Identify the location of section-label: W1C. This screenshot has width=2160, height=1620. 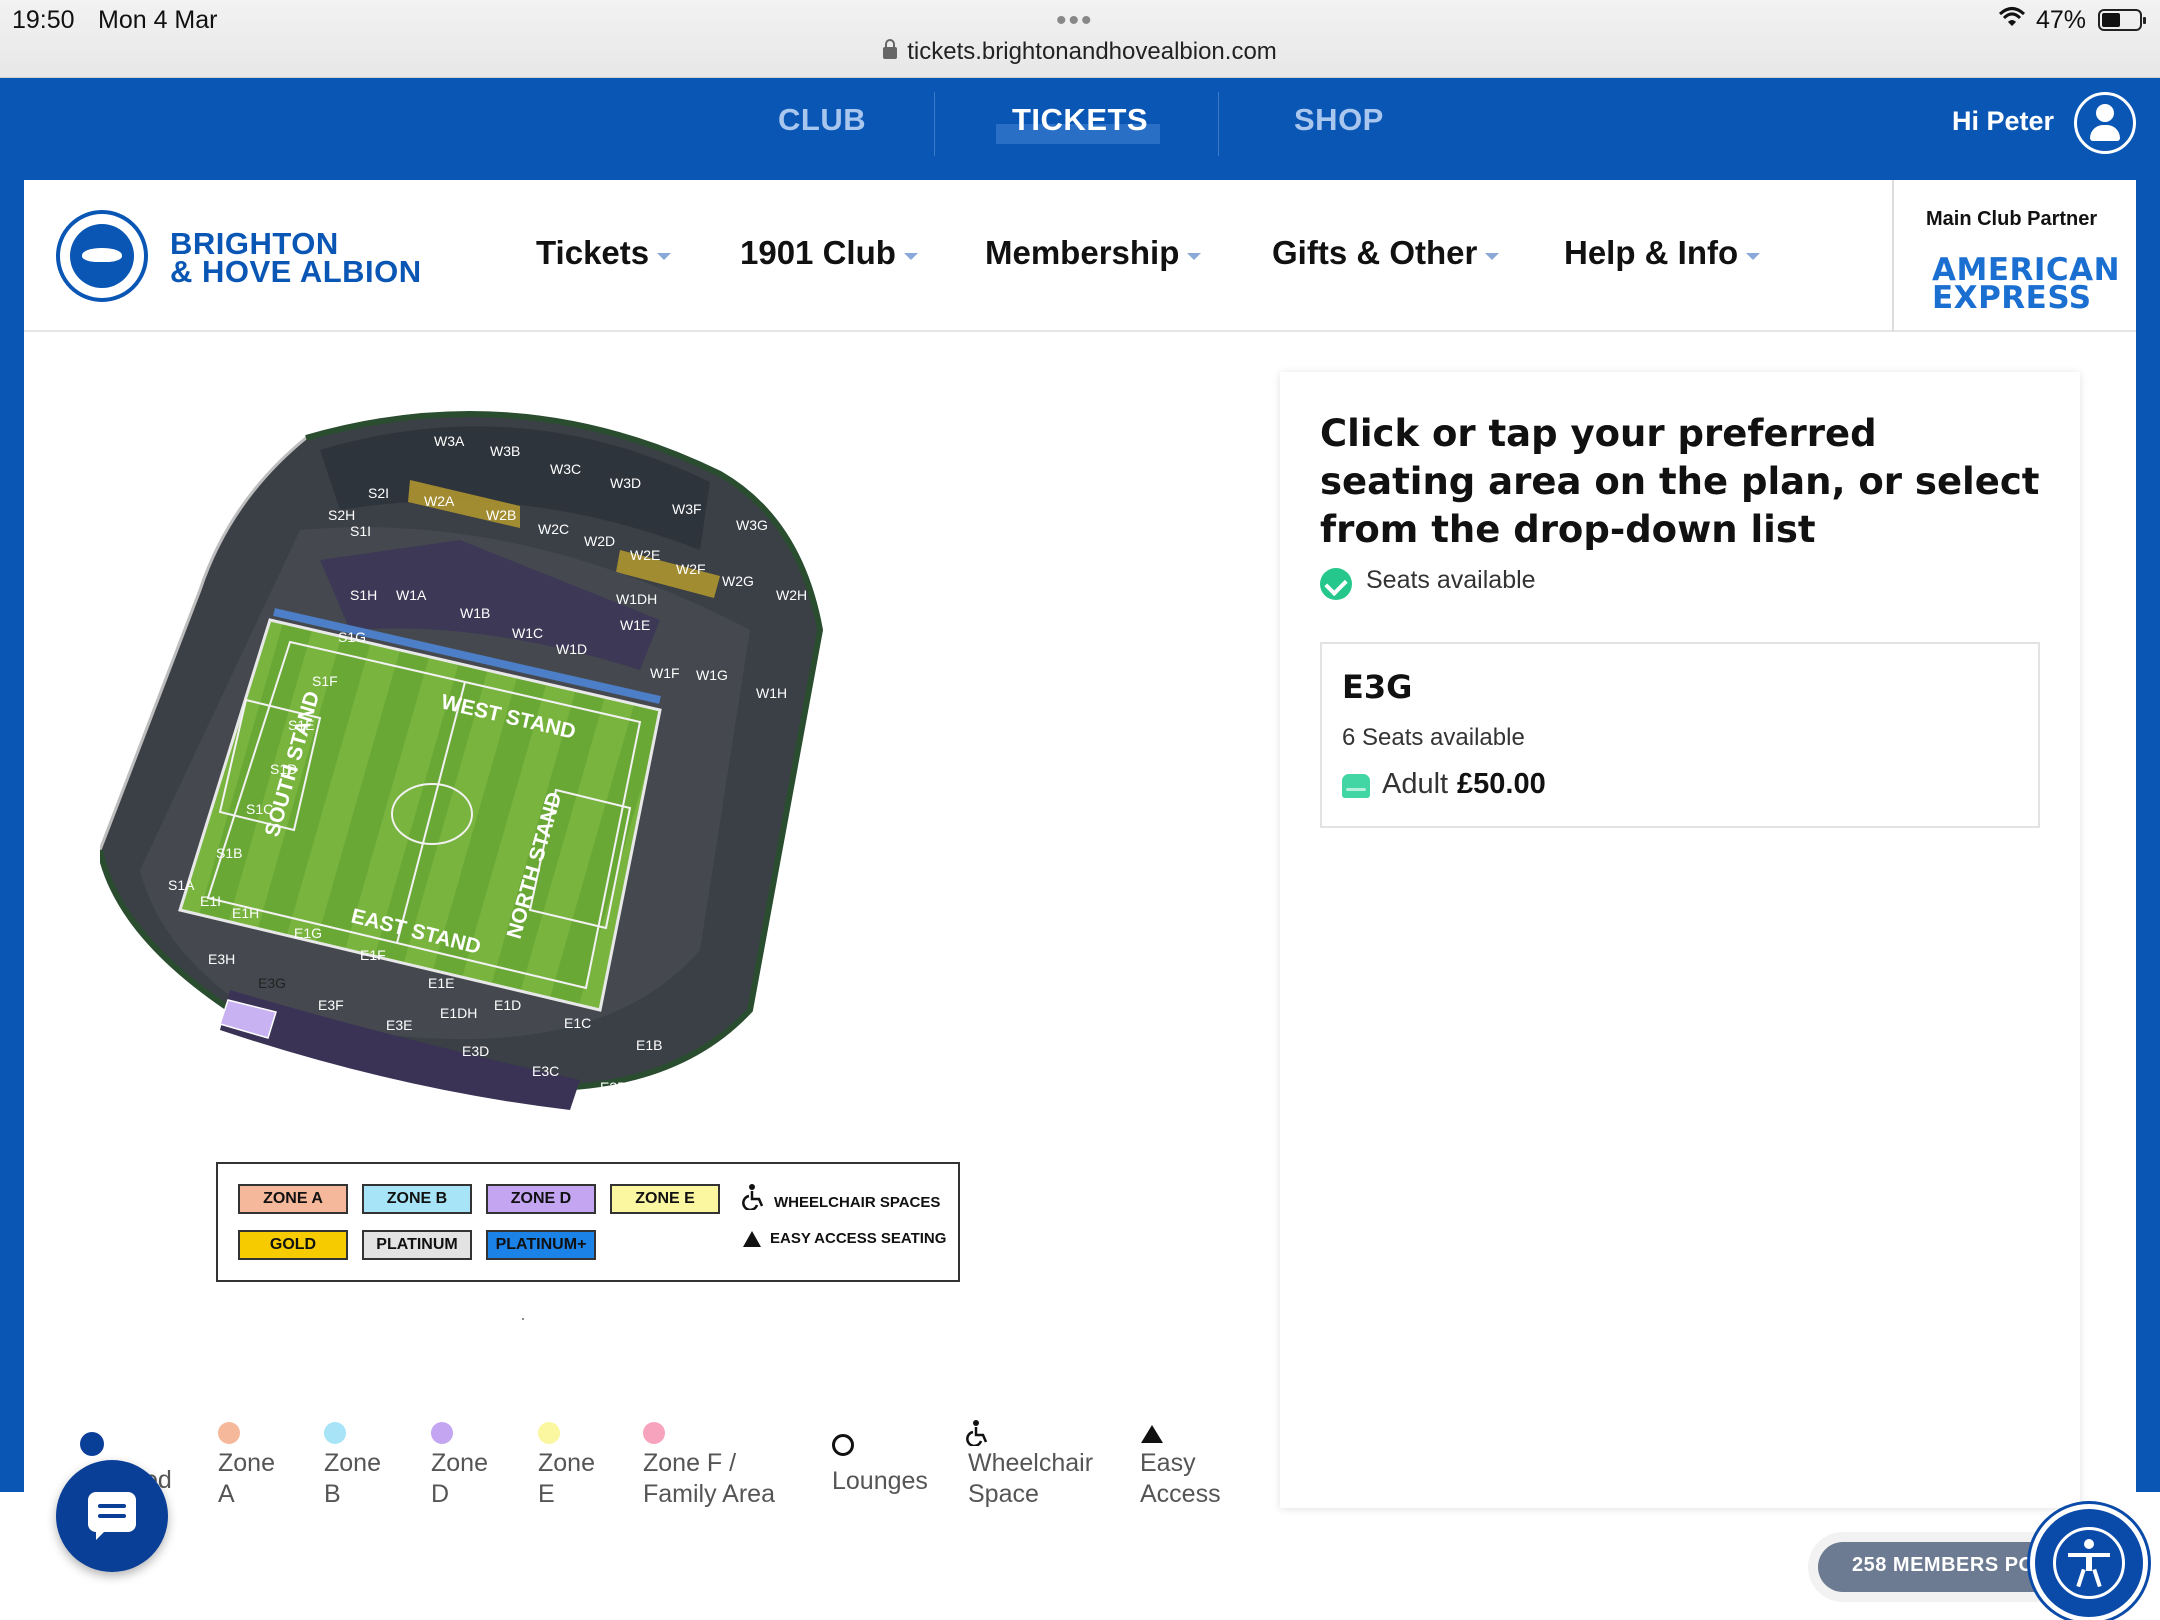
(527, 633).